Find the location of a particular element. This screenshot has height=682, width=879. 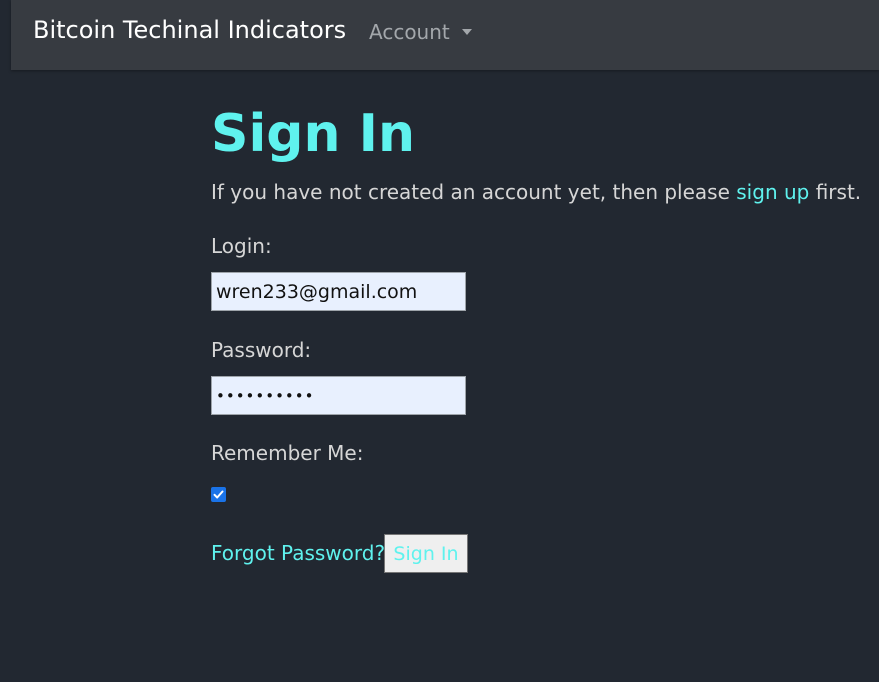

brand-link: Bitcoin Techinal Indicators is located at coordinates (189, 30).